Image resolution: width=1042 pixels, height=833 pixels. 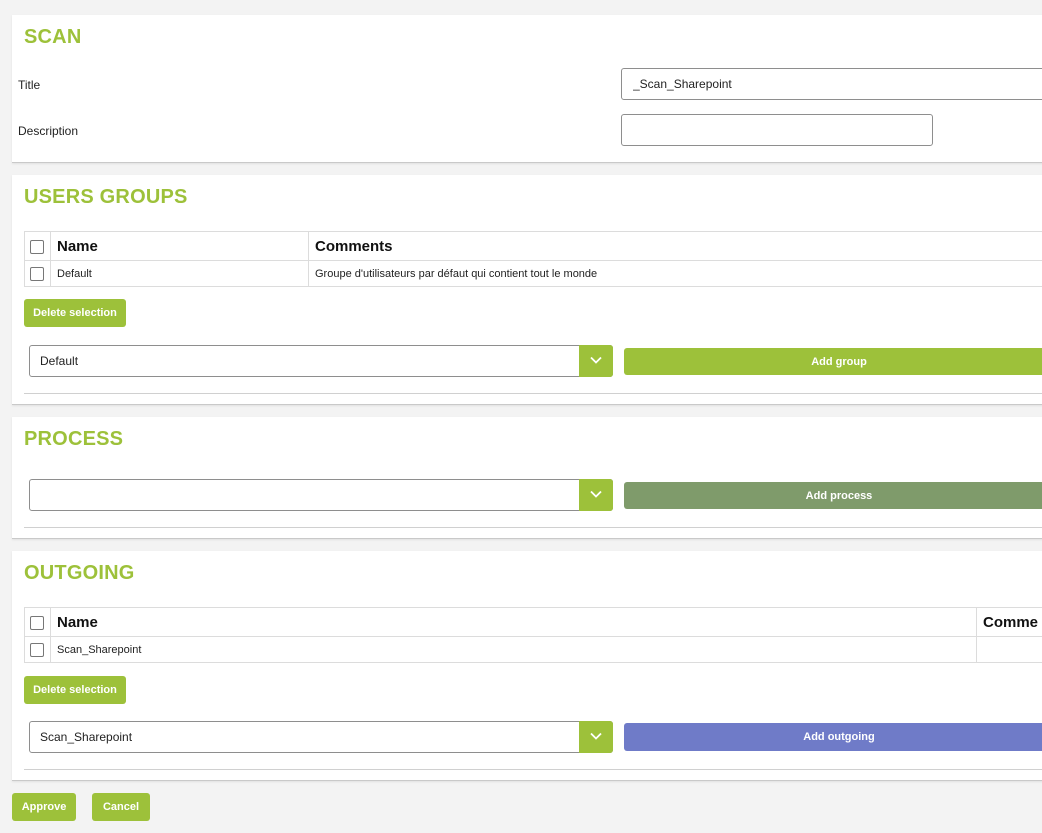 What do you see at coordinates (29, 85) in the screenshot?
I see `title-label: Title` at bounding box center [29, 85].